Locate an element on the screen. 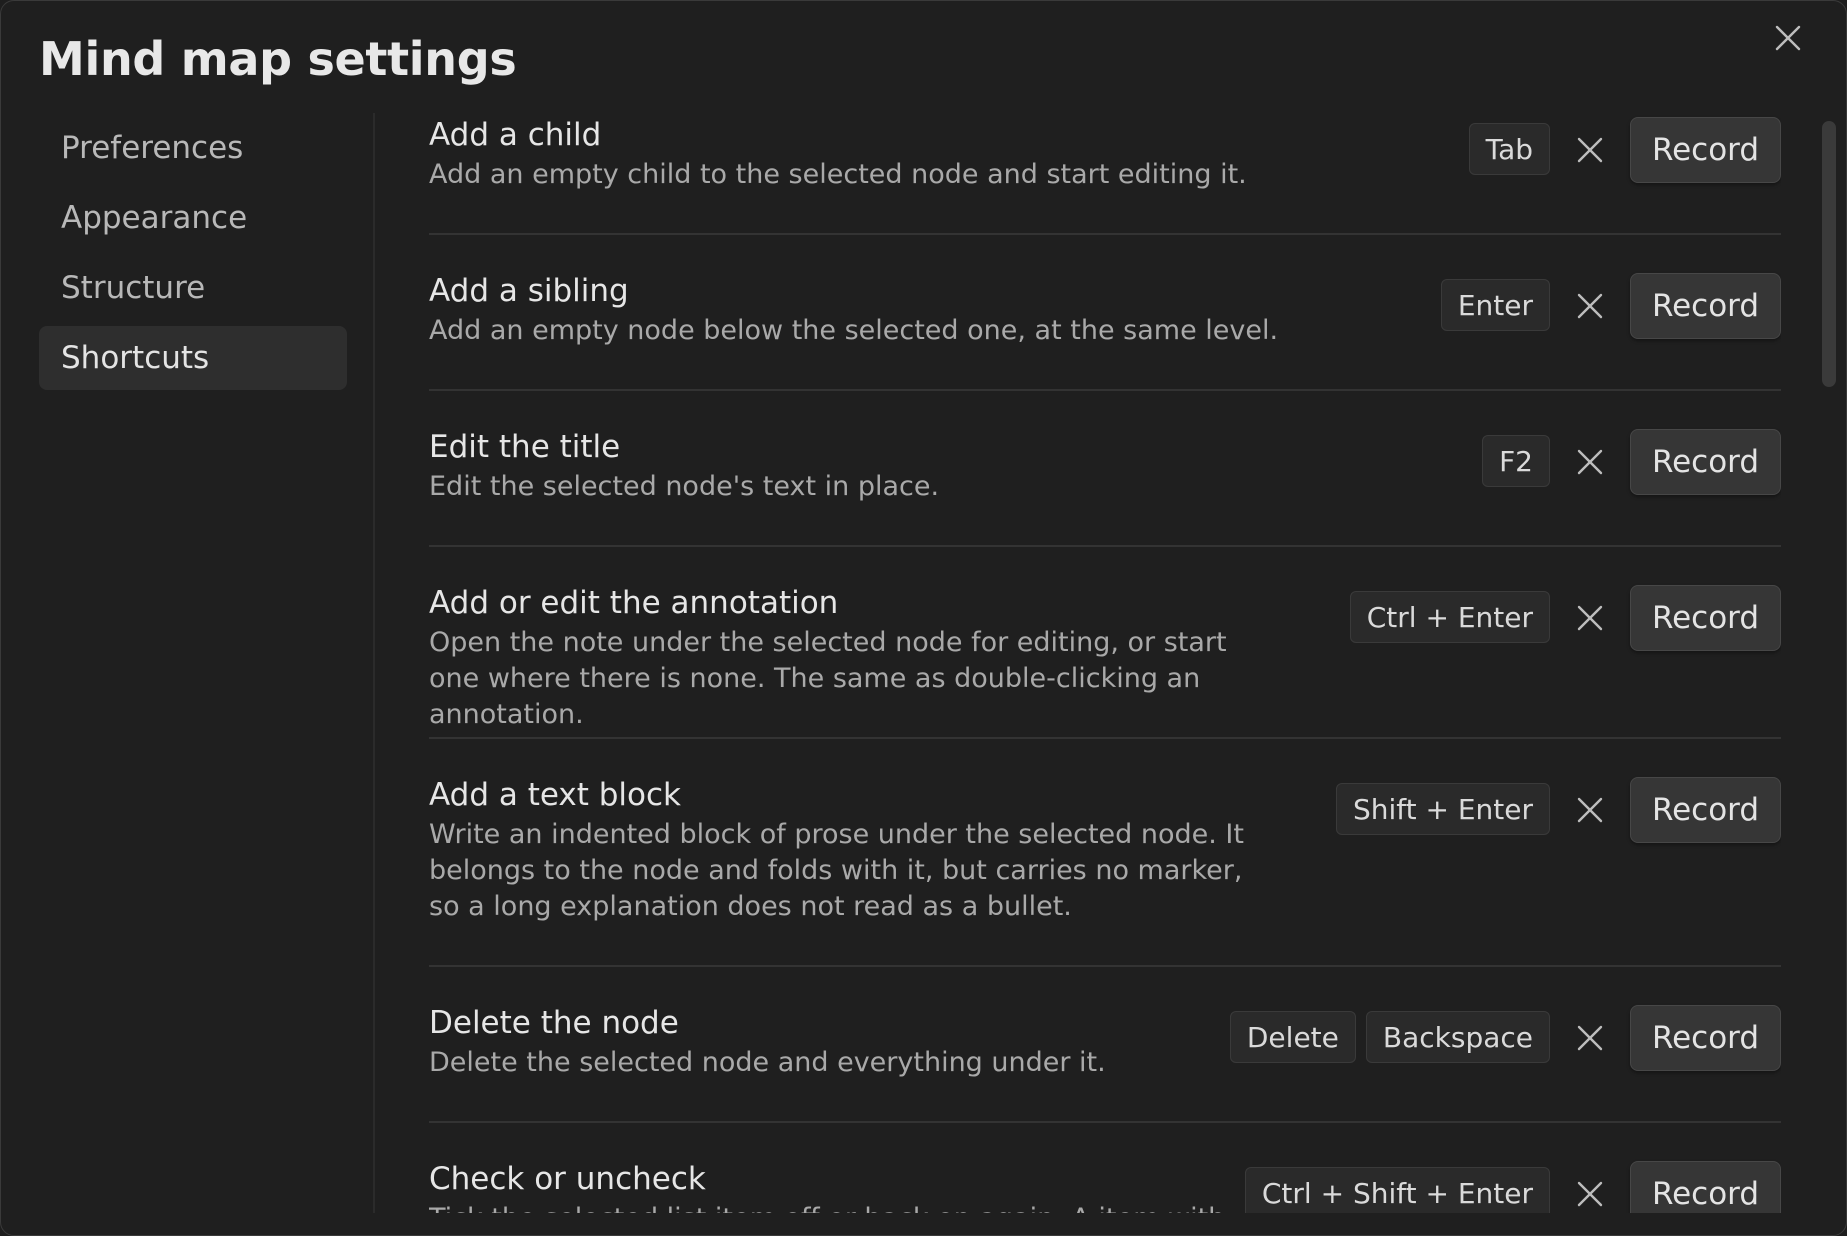  sidebar-item-label: Appearance is located at coordinates (154, 218).